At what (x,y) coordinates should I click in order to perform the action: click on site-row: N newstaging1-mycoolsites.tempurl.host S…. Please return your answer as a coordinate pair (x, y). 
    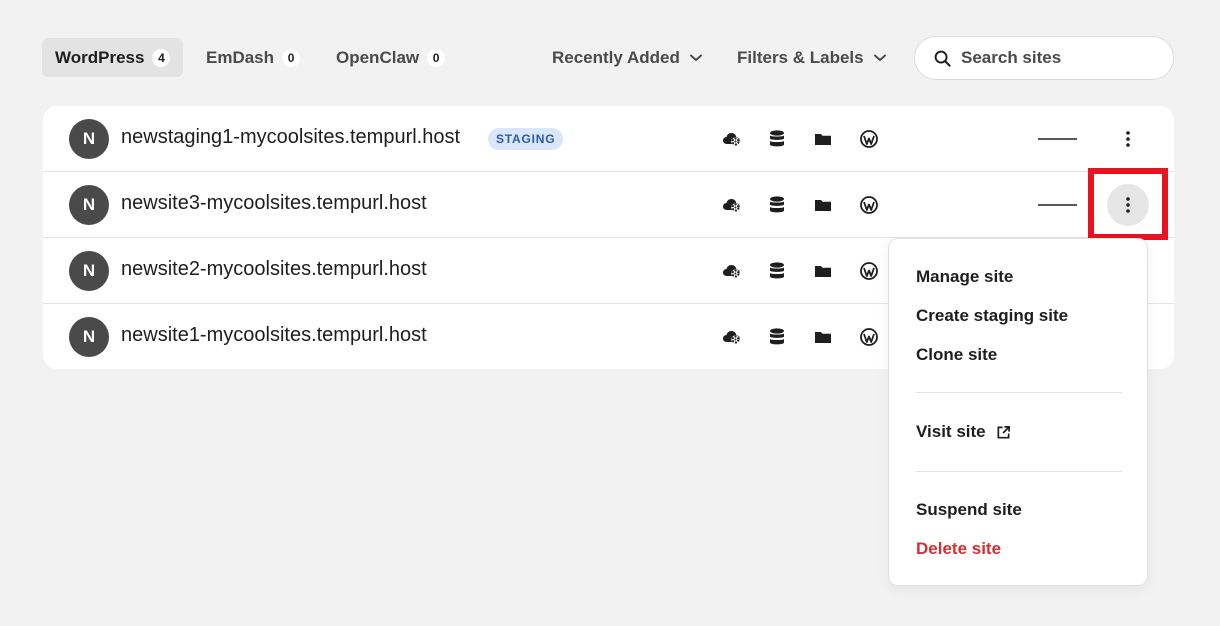
    Looking at the image, I should click on (608, 139).